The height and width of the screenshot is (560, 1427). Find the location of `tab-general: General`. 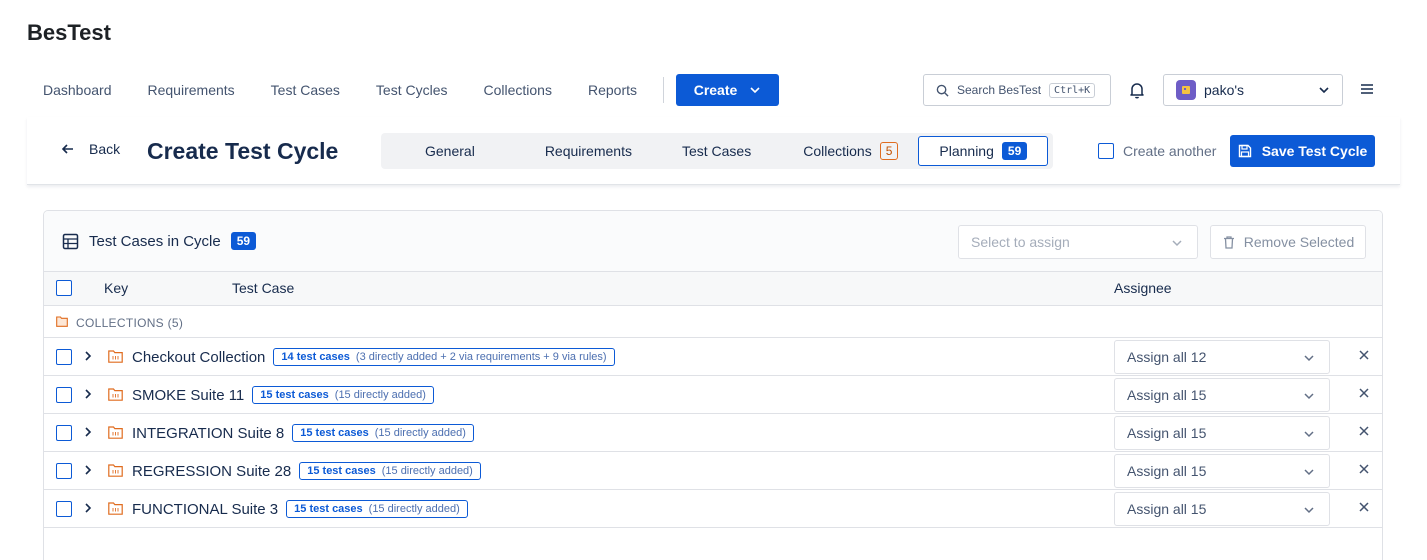

tab-general: General is located at coordinates (450, 151).